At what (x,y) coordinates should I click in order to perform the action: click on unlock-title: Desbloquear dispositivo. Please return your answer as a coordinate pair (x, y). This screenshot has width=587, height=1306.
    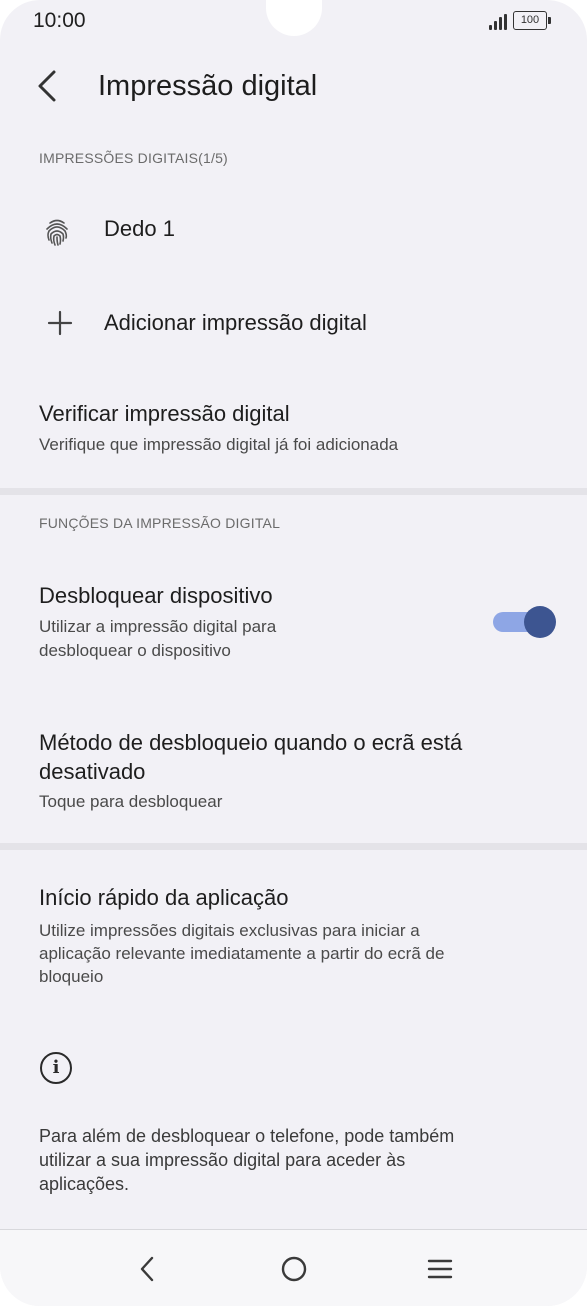
    Looking at the image, I should click on (156, 595).